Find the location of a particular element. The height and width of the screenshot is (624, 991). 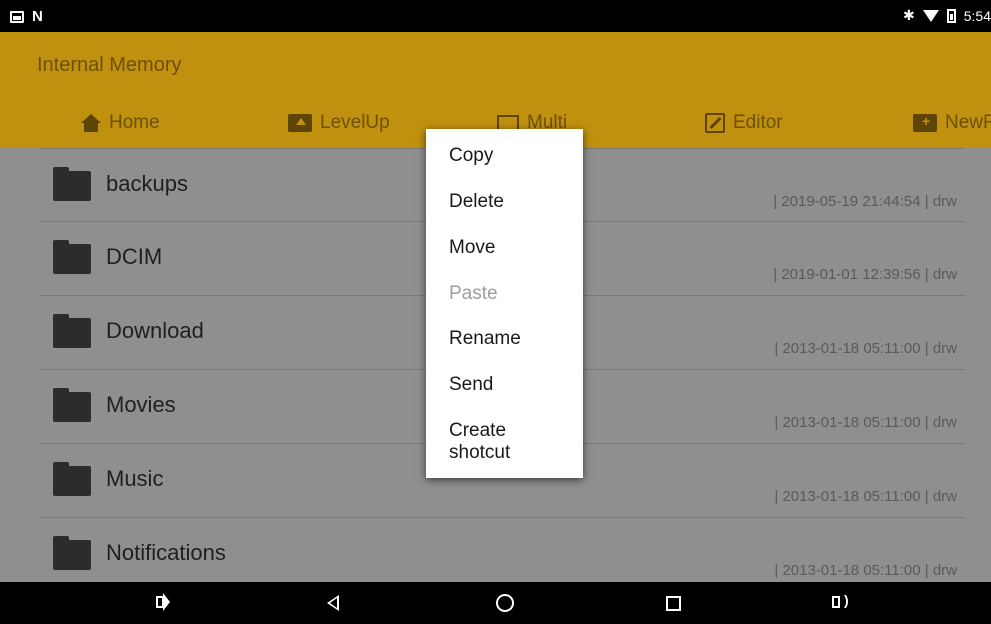

file-name: Download is located at coordinates (155, 330).